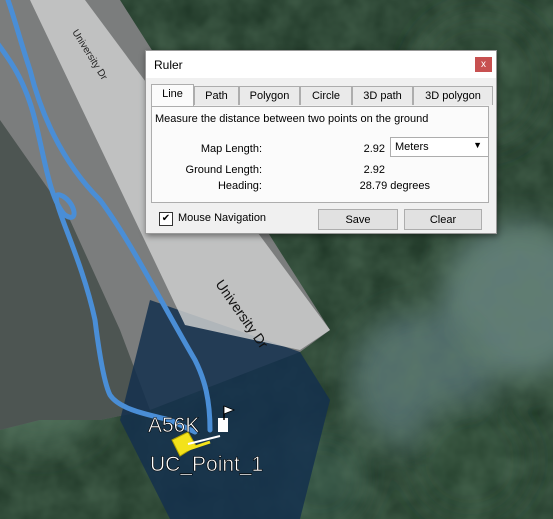  What do you see at coordinates (358, 219) in the screenshot?
I see `save-button: Save` at bounding box center [358, 219].